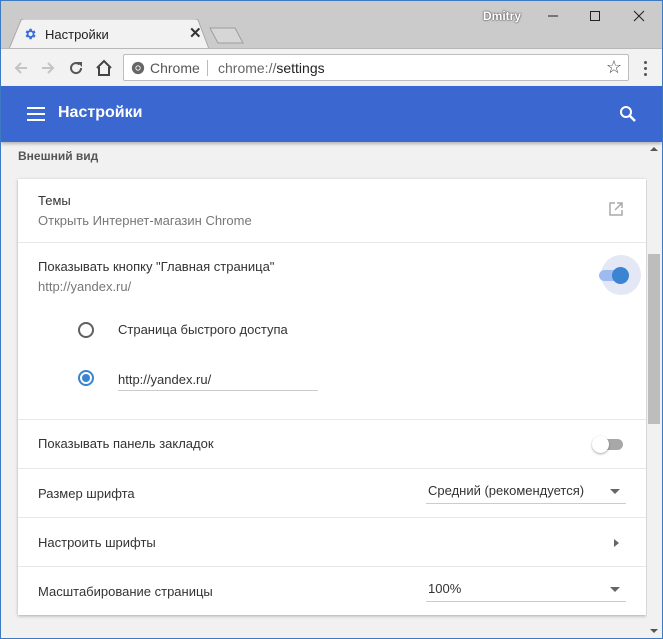  Describe the element at coordinates (227, 36) in the screenshot. I see `new-tab-button` at that location.